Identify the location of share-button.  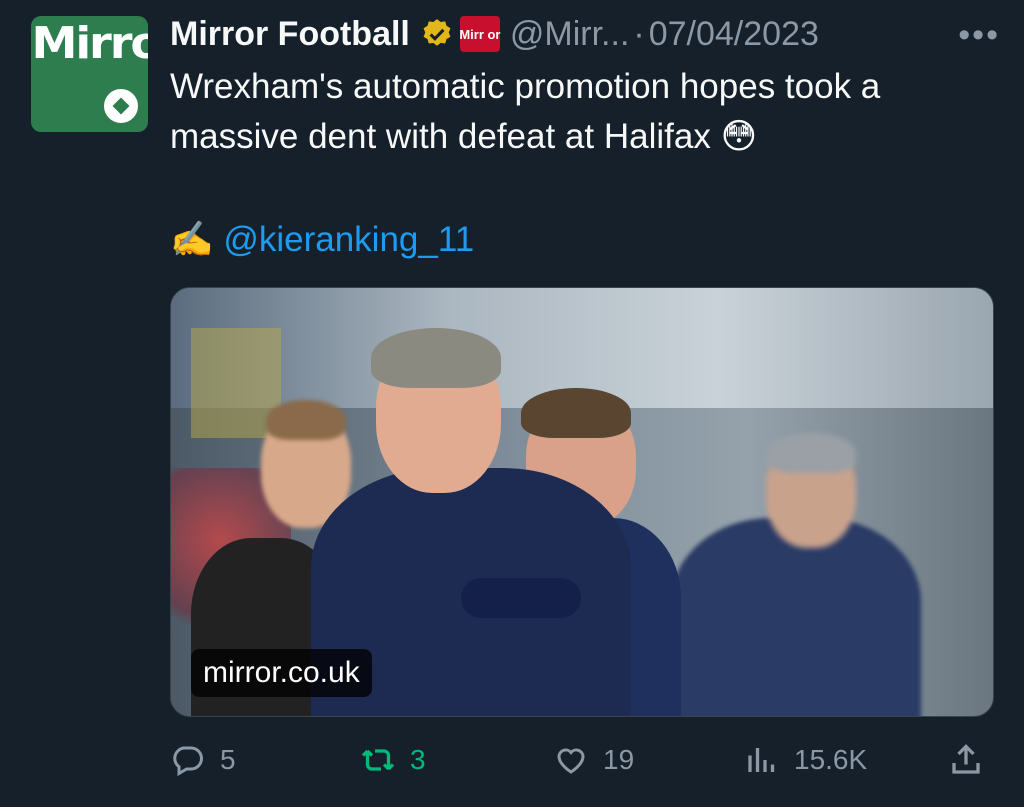
(973, 760).